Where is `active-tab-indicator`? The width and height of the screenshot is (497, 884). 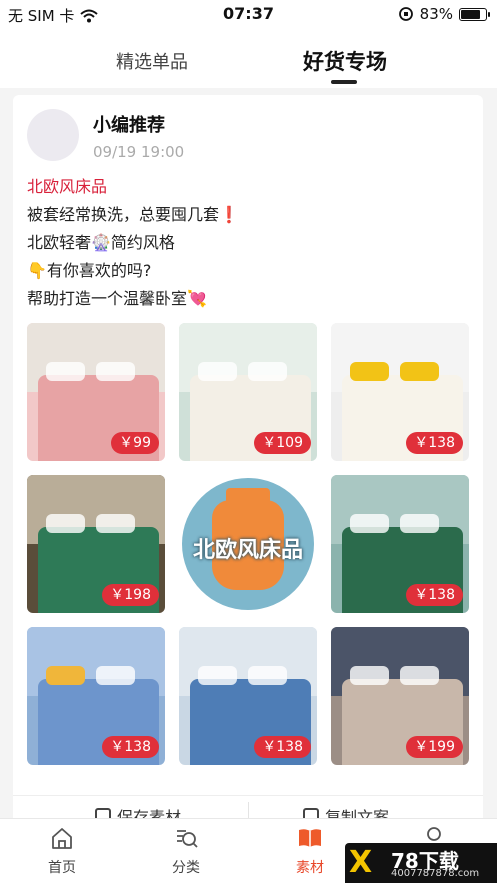 active-tab-indicator is located at coordinates (344, 82).